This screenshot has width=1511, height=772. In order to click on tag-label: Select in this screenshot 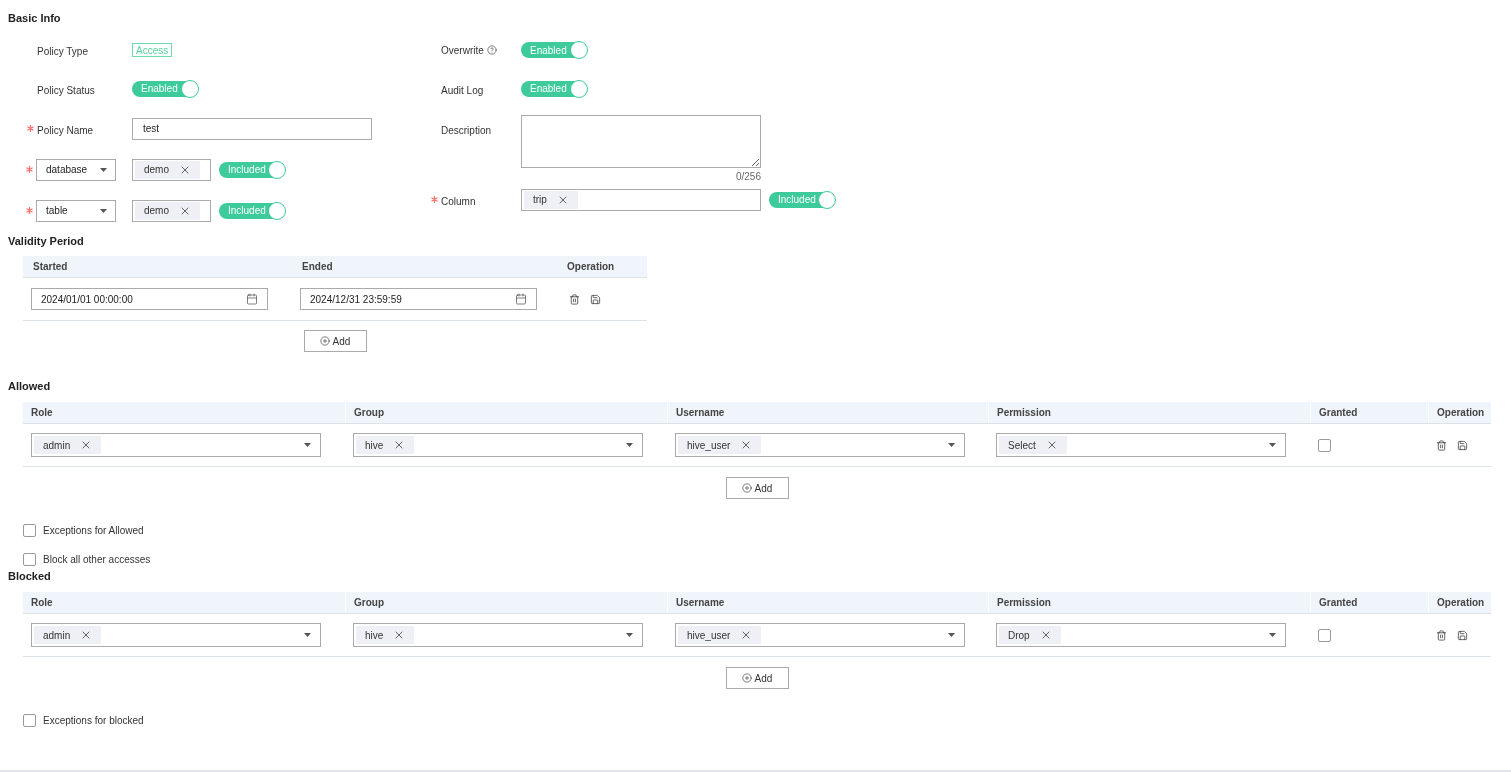, I will do `click(1022, 445)`.